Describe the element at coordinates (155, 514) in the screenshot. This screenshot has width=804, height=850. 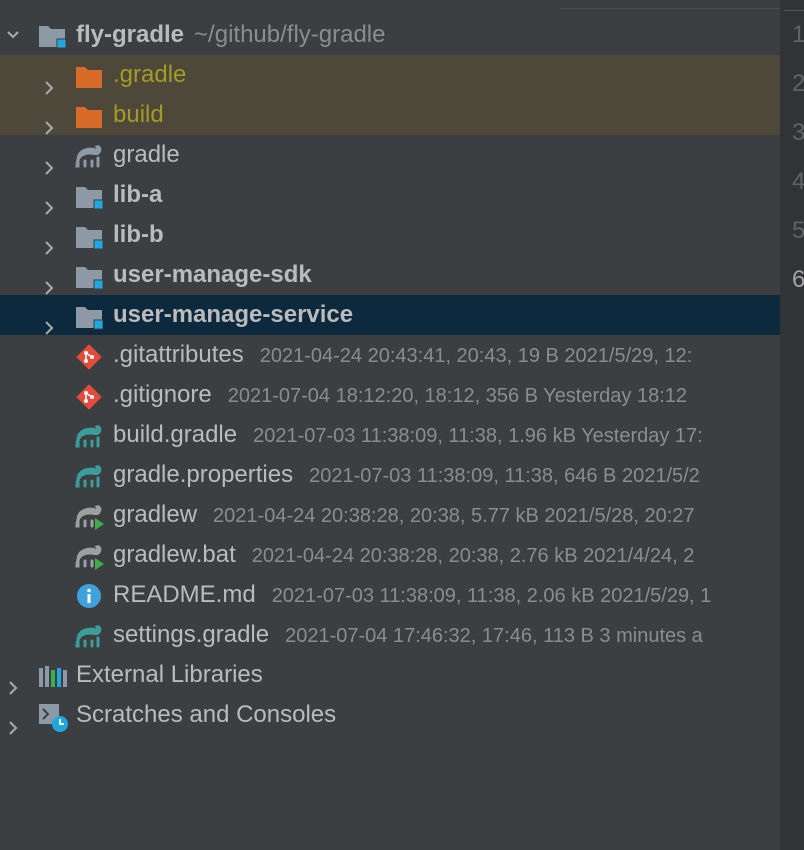
I see `file-label: gradlew` at that location.